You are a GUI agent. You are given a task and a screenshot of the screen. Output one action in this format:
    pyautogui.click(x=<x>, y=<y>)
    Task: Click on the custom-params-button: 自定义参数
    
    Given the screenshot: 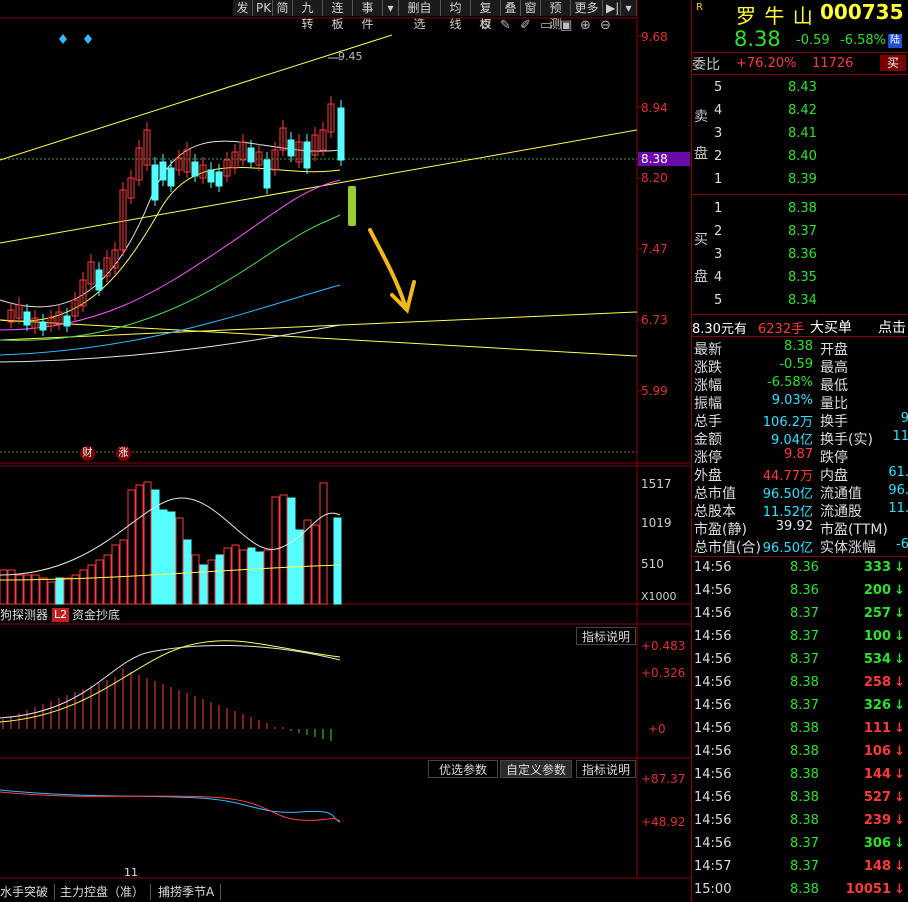 What is the action you would take?
    pyautogui.click(x=536, y=769)
    